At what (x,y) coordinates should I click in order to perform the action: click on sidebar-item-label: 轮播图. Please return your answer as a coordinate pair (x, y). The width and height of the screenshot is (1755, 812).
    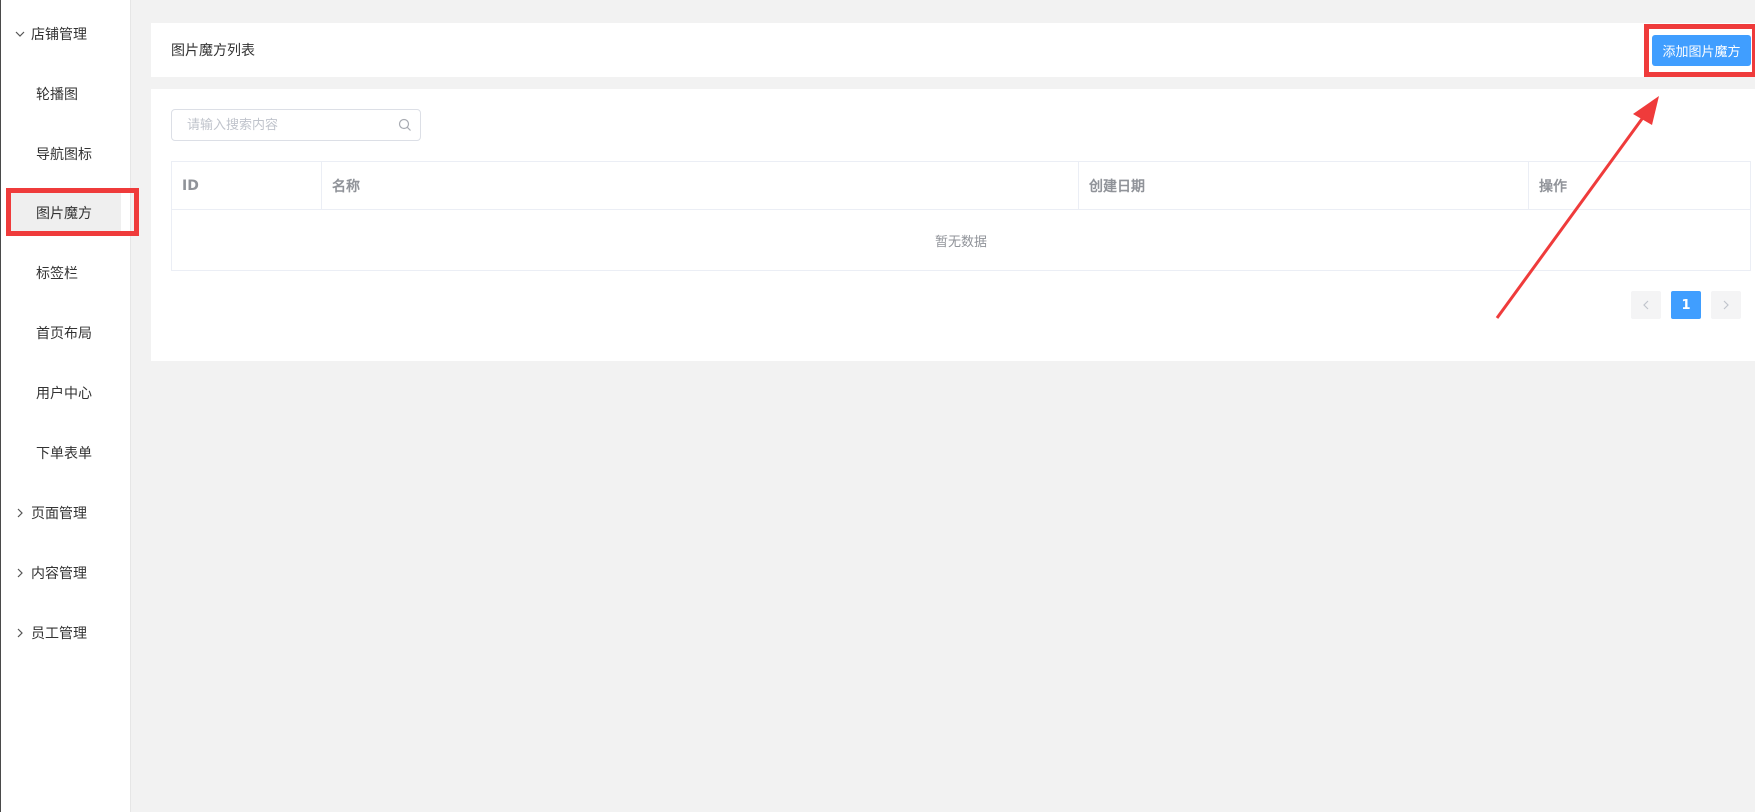
    Looking at the image, I should click on (57, 95).